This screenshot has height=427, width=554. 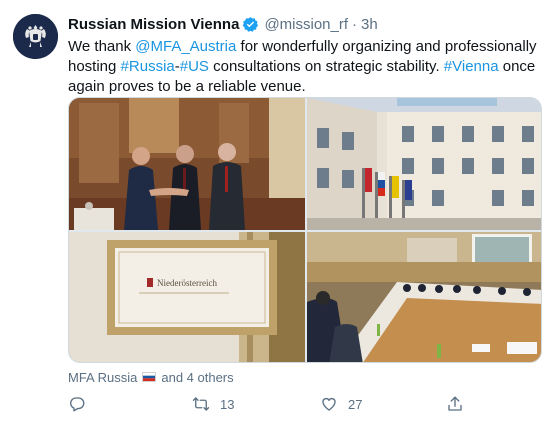 I want to click on tagged-others: and 4 others, so click(x=197, y=377).